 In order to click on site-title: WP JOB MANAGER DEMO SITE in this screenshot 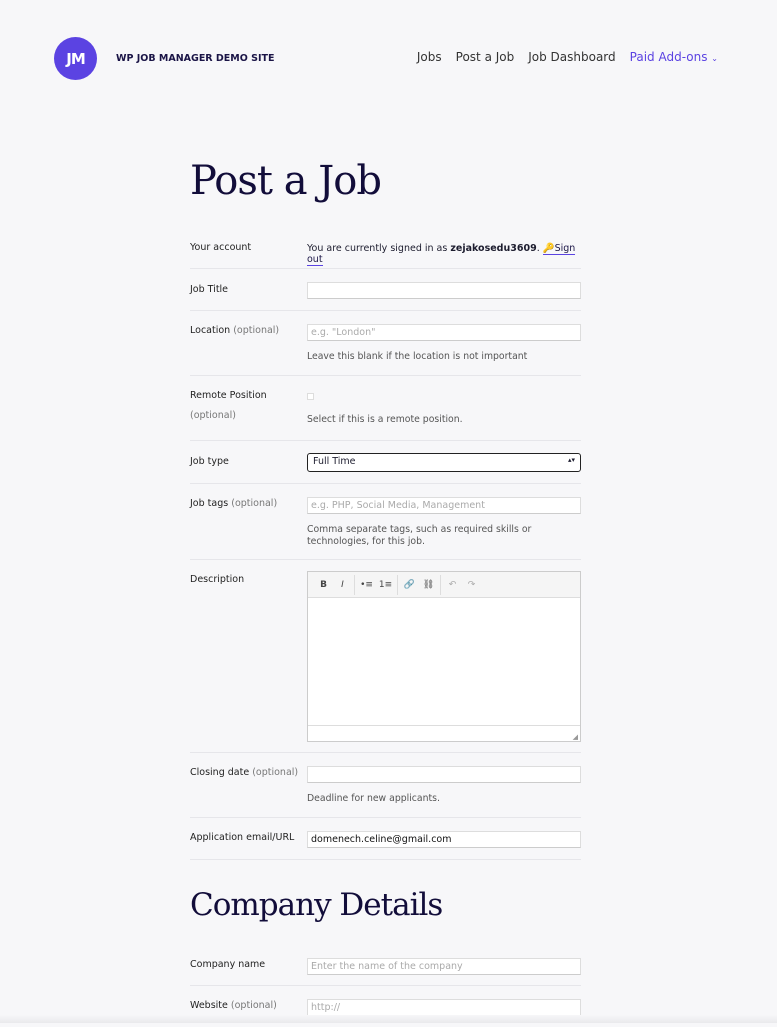, I will do `click(195, 58)`.